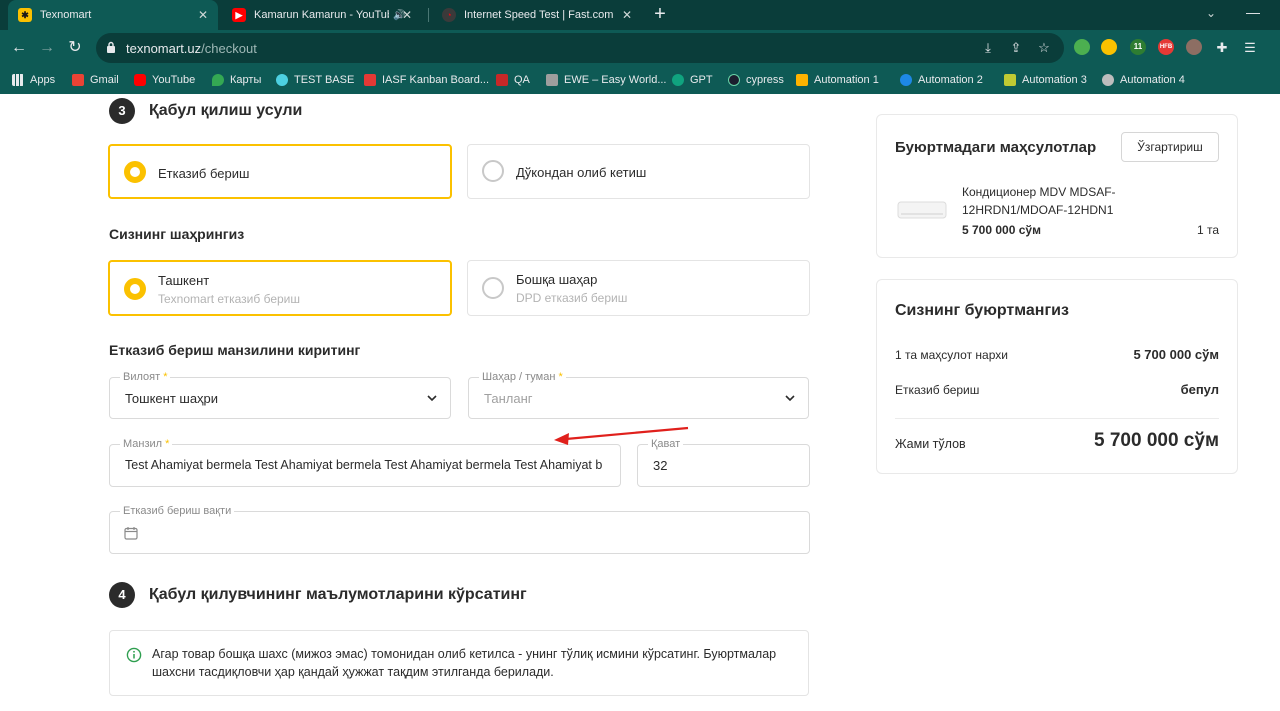 This screenshot has height=711, width=1280. I want to click on city-other-option: Бошқа шаҳар DPD етказиб бериш, so click(638, 288).